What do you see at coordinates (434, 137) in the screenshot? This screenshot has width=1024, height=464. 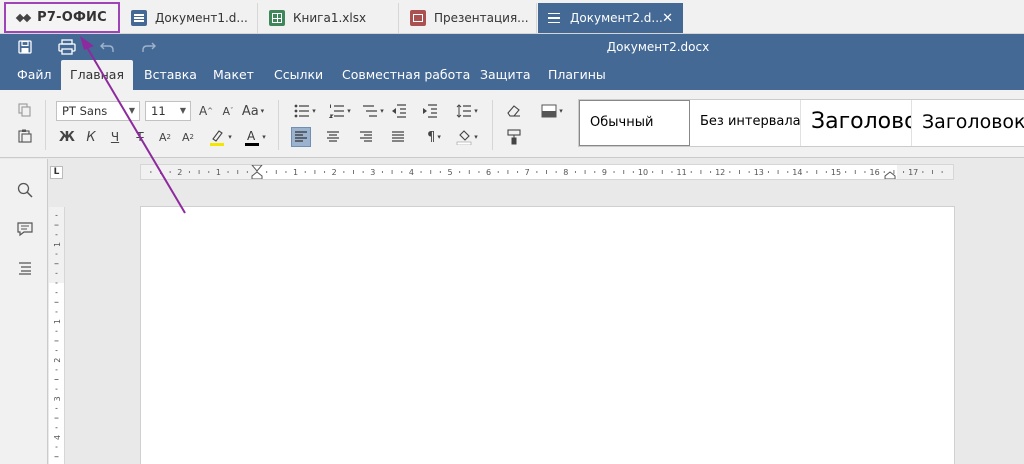 I see `nonprinting-characters-button: ¶ ▾` at bounding box center [434, 137].